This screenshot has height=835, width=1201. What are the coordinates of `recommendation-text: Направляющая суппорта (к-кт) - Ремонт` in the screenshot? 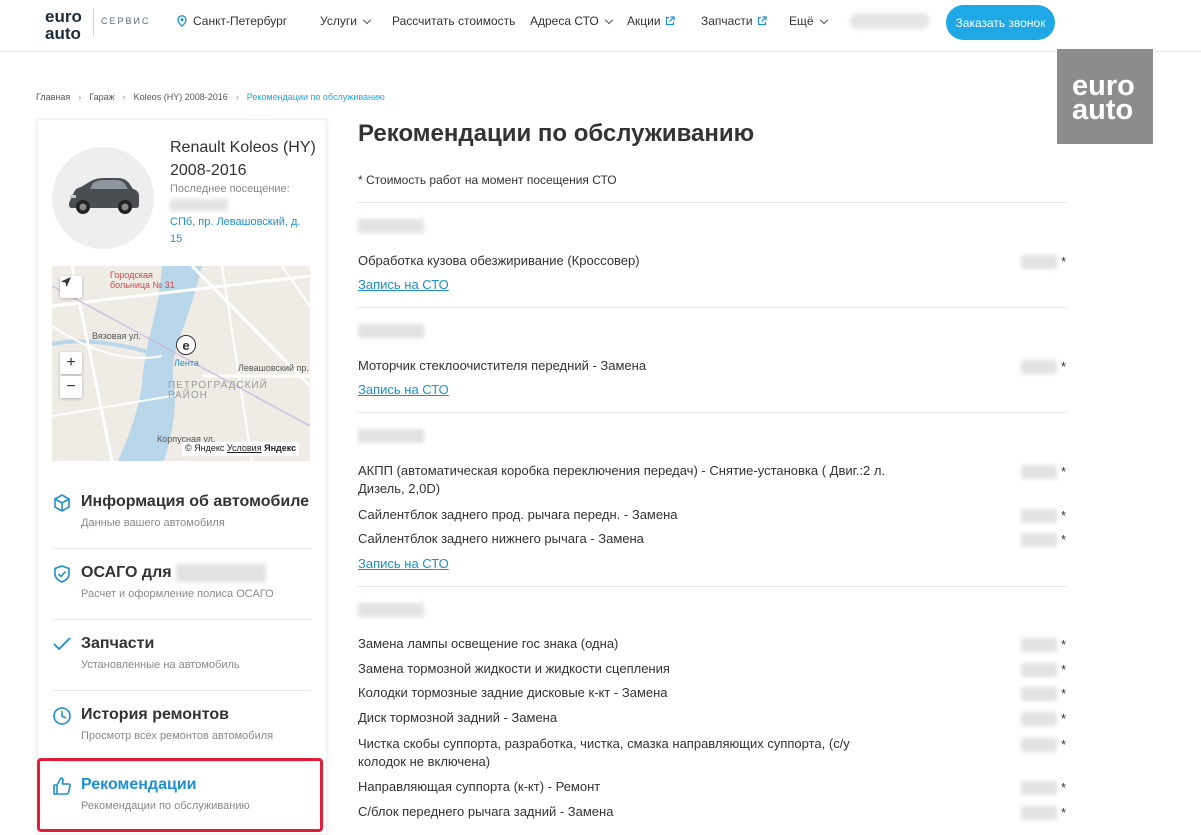 It's located at (479, 786).